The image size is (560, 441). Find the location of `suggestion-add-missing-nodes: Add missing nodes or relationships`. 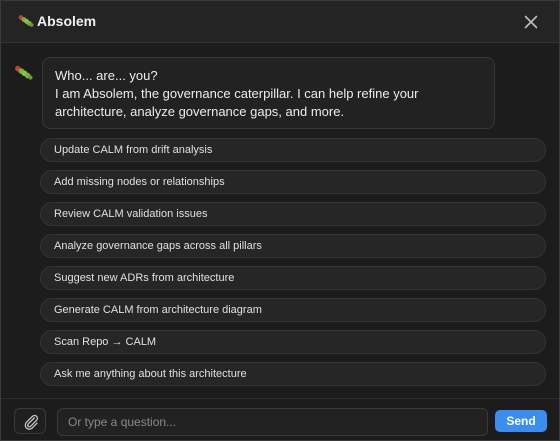

suggestion-add-missing-nodes: Add missing nodes or relationships is located at coordinates (293, 182).